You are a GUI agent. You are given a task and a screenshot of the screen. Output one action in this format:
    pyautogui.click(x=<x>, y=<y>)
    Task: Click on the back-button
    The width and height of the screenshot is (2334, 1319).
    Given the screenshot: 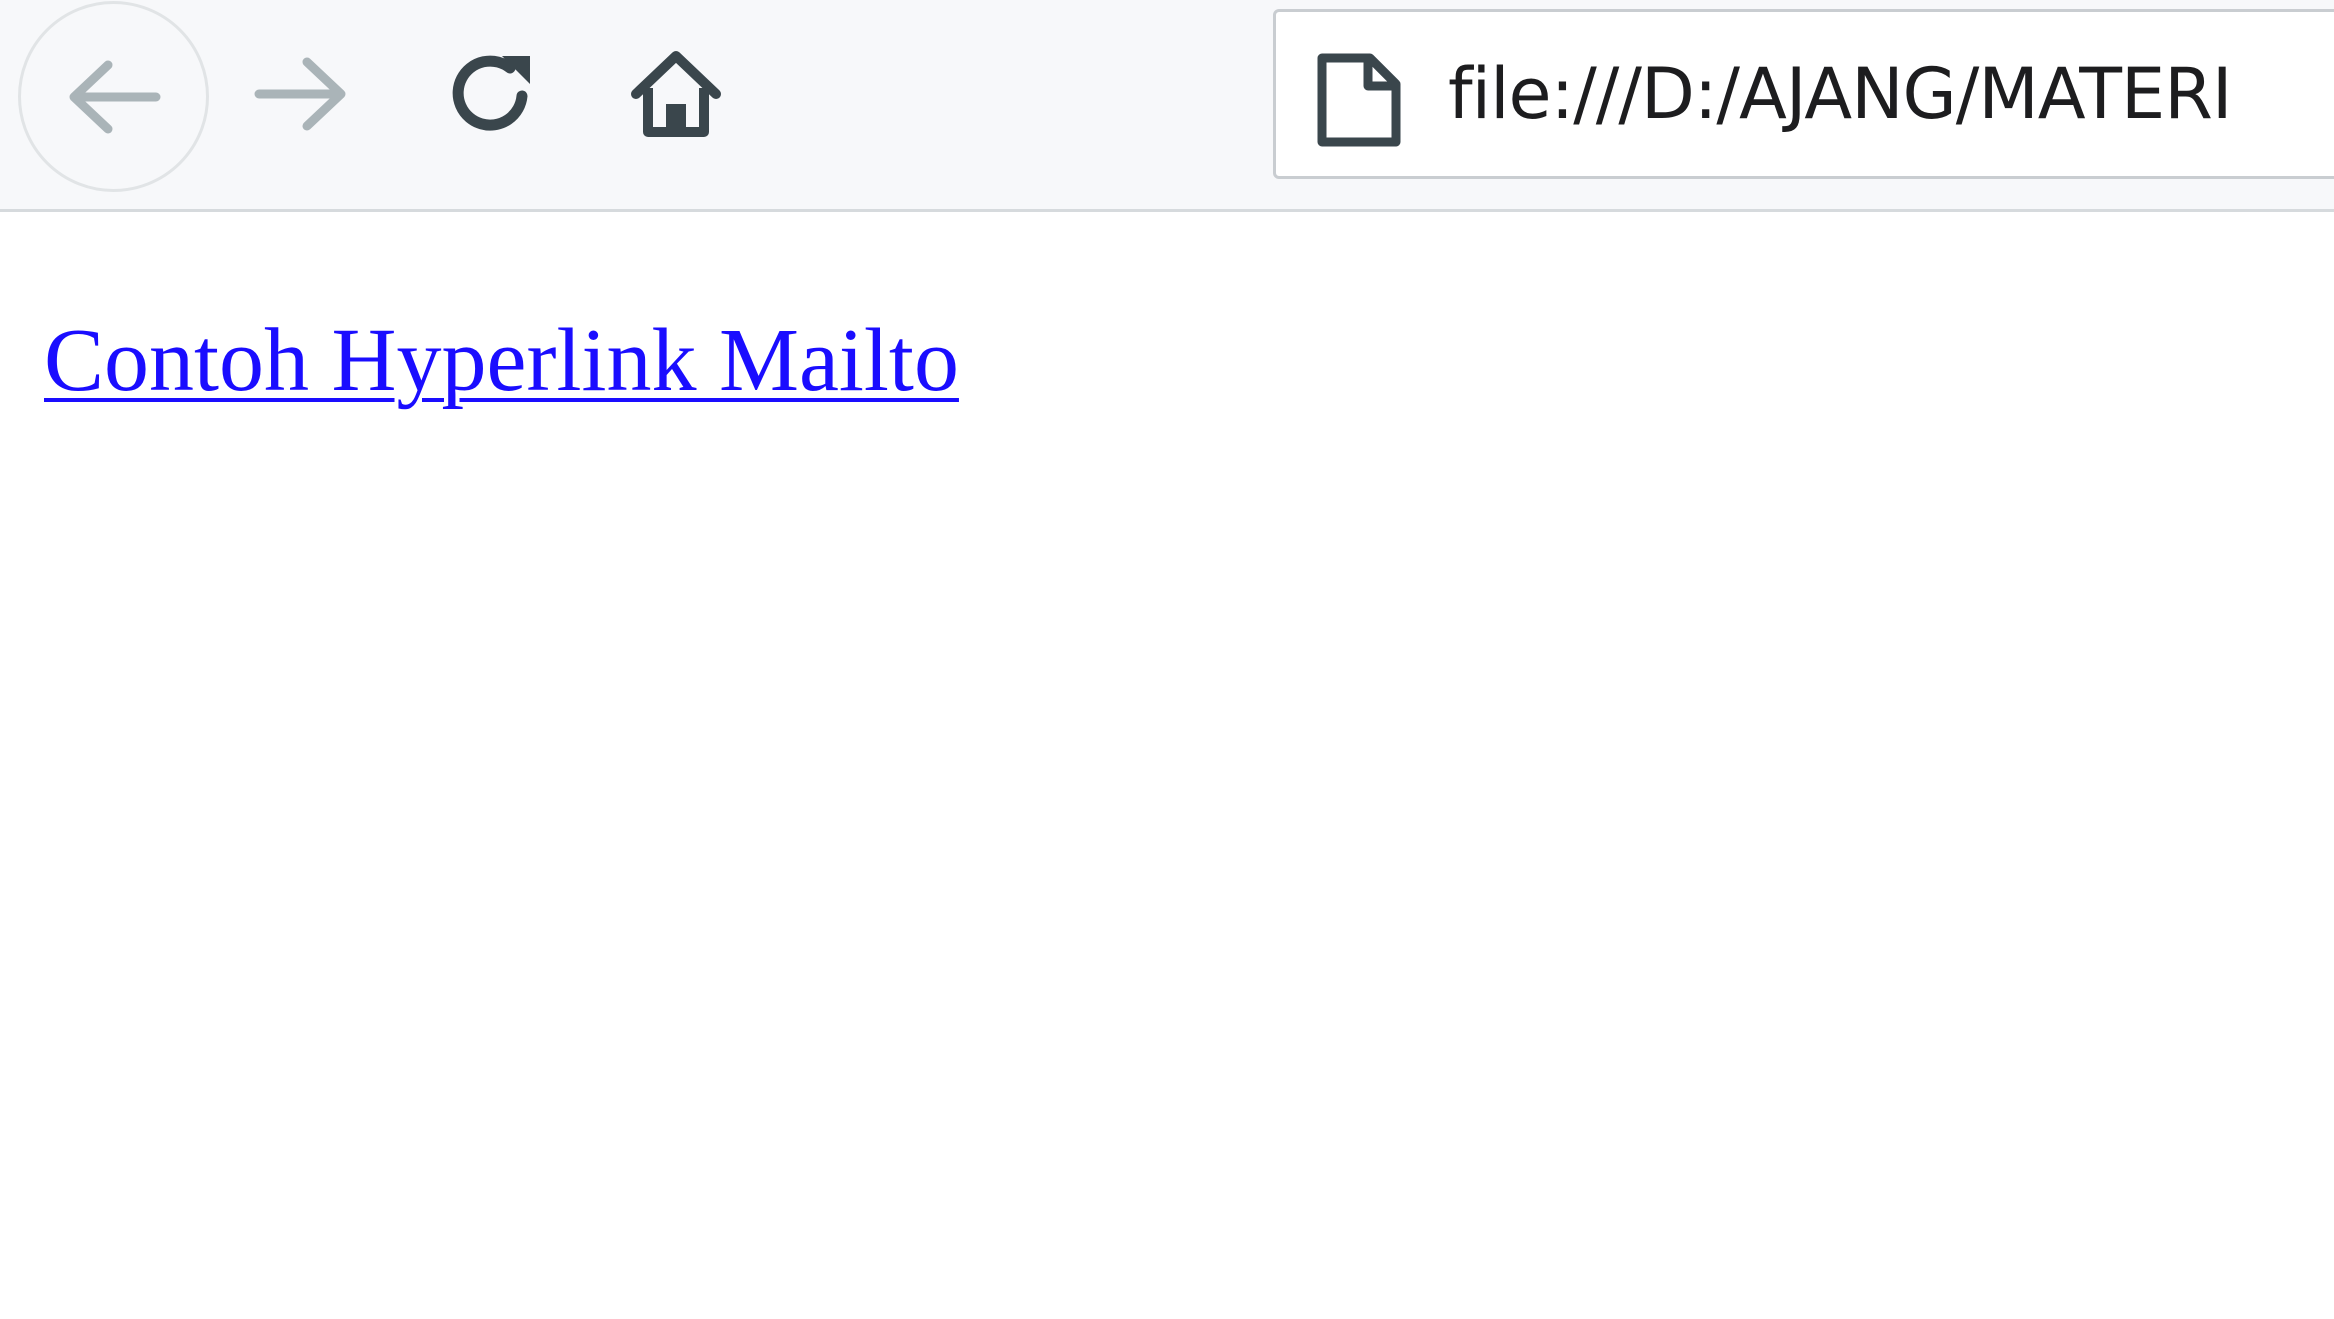 What is the action you would take?
    pyautogui.click(x=113, y=96)
    